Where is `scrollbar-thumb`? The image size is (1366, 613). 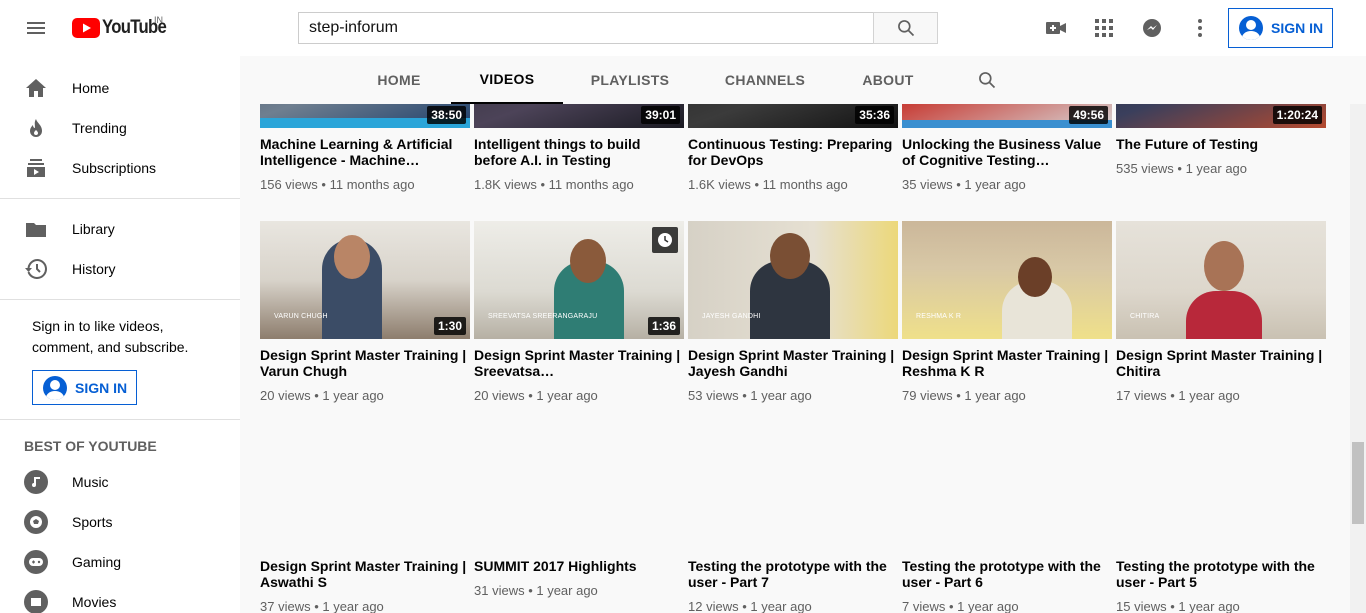
scrollbar-thumb is located at coordinates (1358, 483).